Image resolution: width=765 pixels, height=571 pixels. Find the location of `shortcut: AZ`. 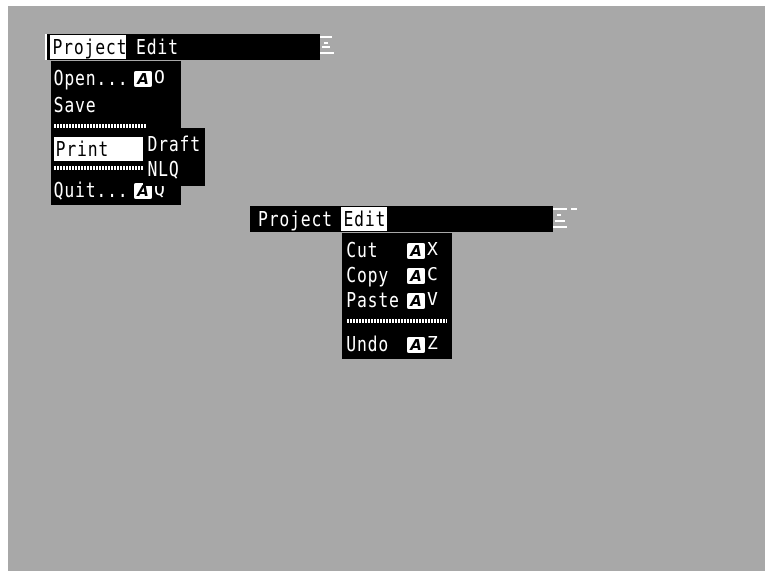

shortcut: AZ is located at coordinates (423, 344).